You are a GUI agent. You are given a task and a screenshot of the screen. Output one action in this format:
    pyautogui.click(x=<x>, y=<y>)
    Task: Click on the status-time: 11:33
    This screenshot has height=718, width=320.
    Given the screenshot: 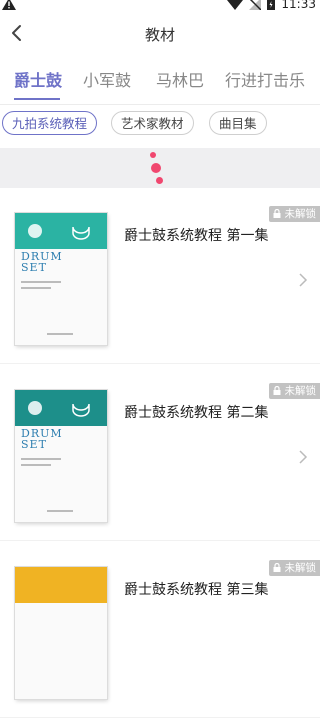 What is the action you would take?
    pyautogui.click(x=298, y=5)
    